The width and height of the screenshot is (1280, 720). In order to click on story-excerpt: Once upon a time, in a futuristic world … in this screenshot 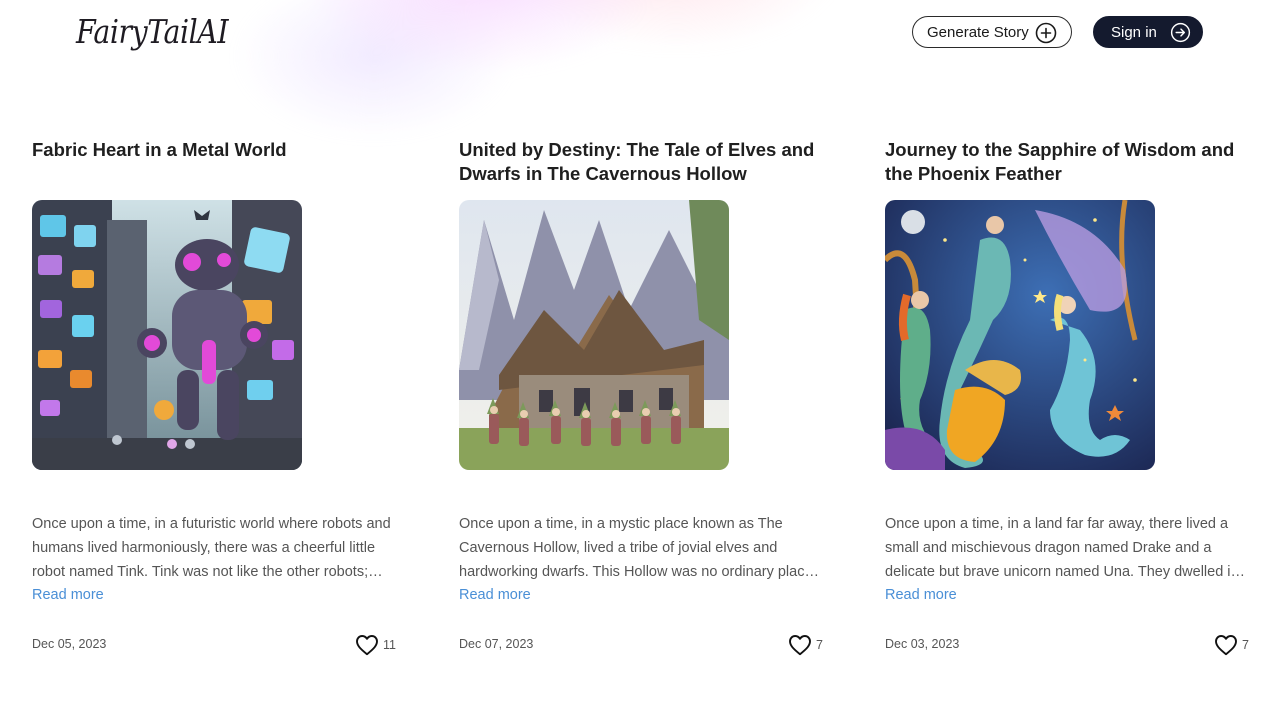, I will do `click(211, 548)`.